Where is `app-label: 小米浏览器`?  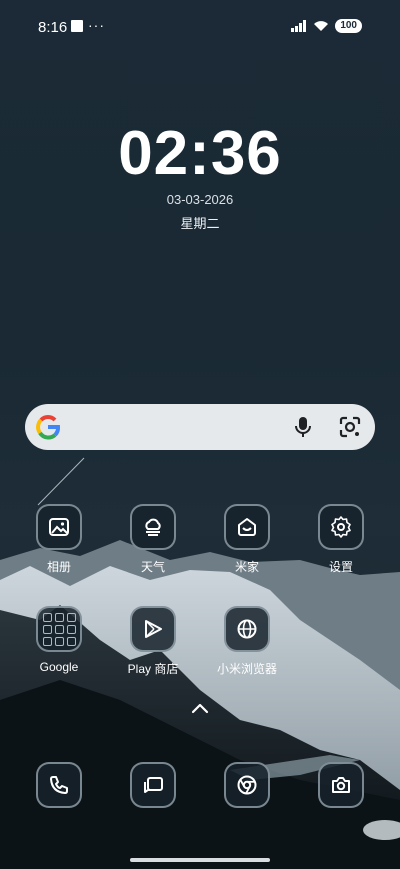 app-label: 小米浏览器 is located at coordinates (246, 669).